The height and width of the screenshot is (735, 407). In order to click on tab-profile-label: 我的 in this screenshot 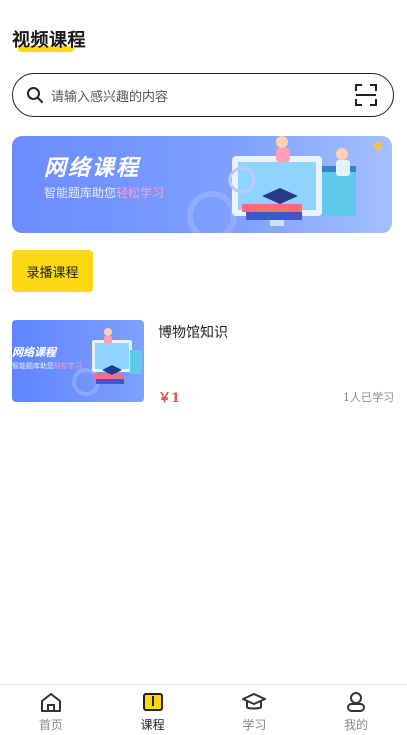, I will do `click(356, 725)`.